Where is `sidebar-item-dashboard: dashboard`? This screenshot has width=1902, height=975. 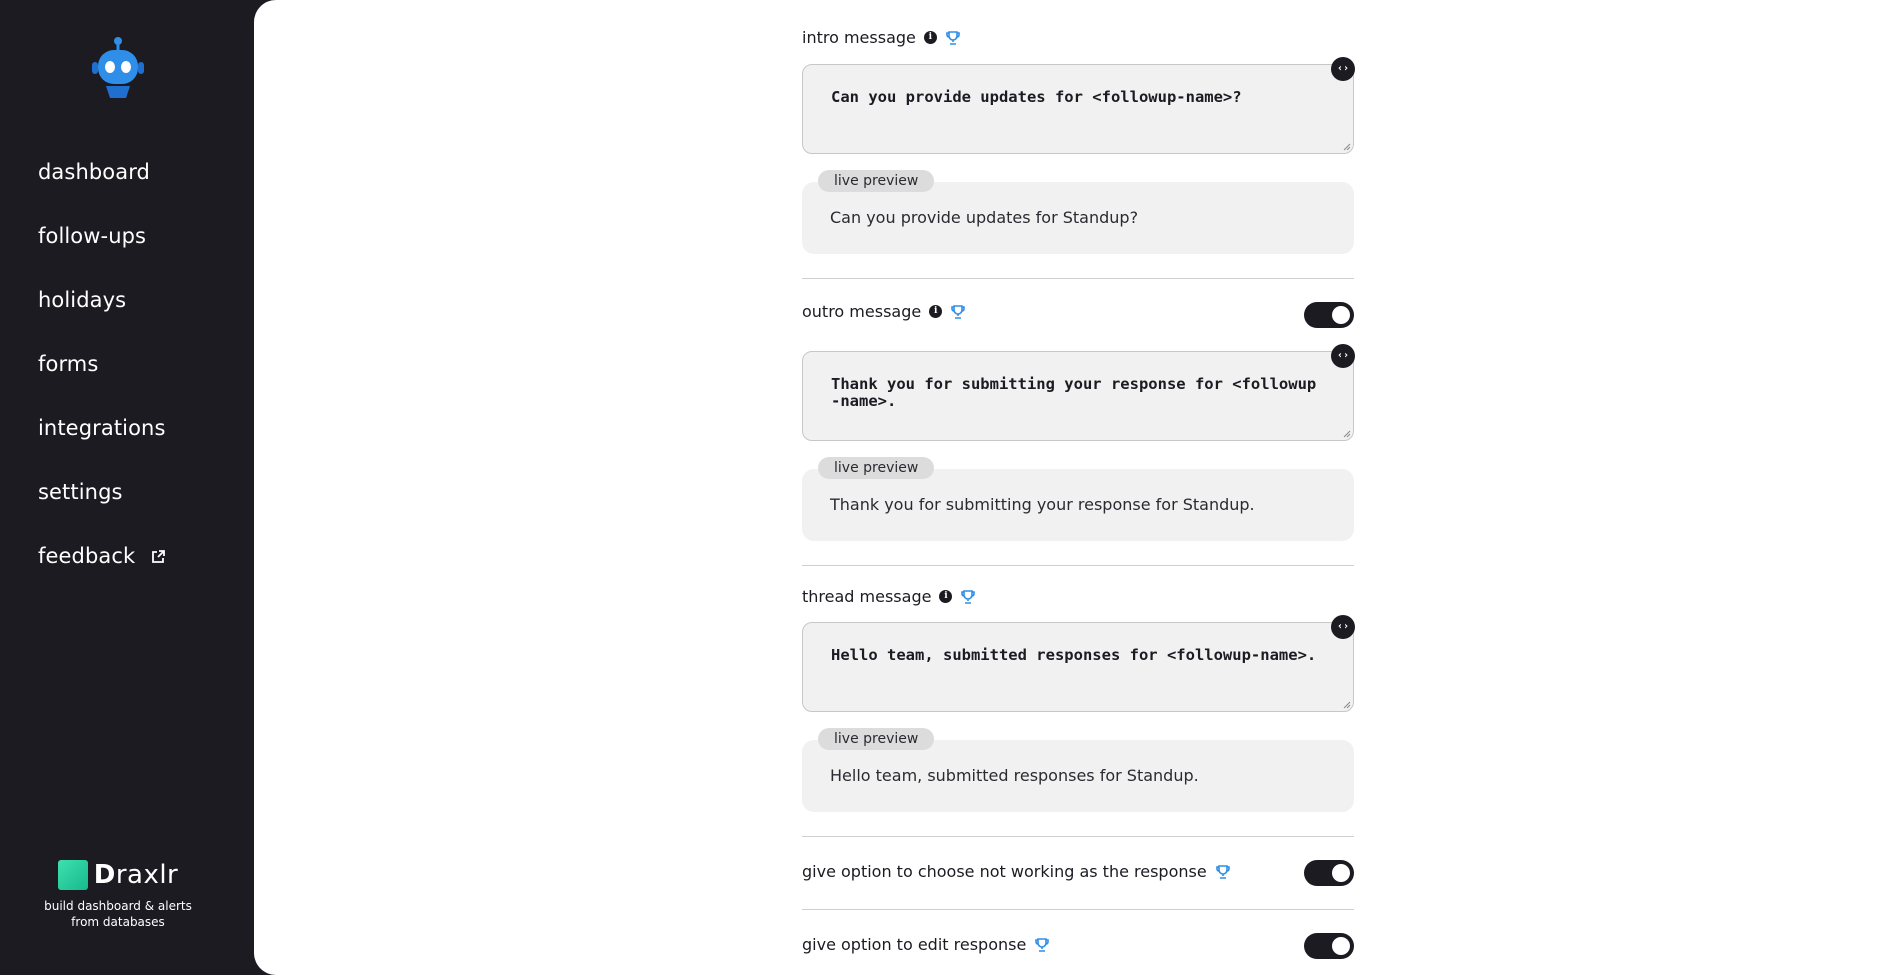 sidebar-item-dashboard: dashboard is located at coordinates (102, 182).